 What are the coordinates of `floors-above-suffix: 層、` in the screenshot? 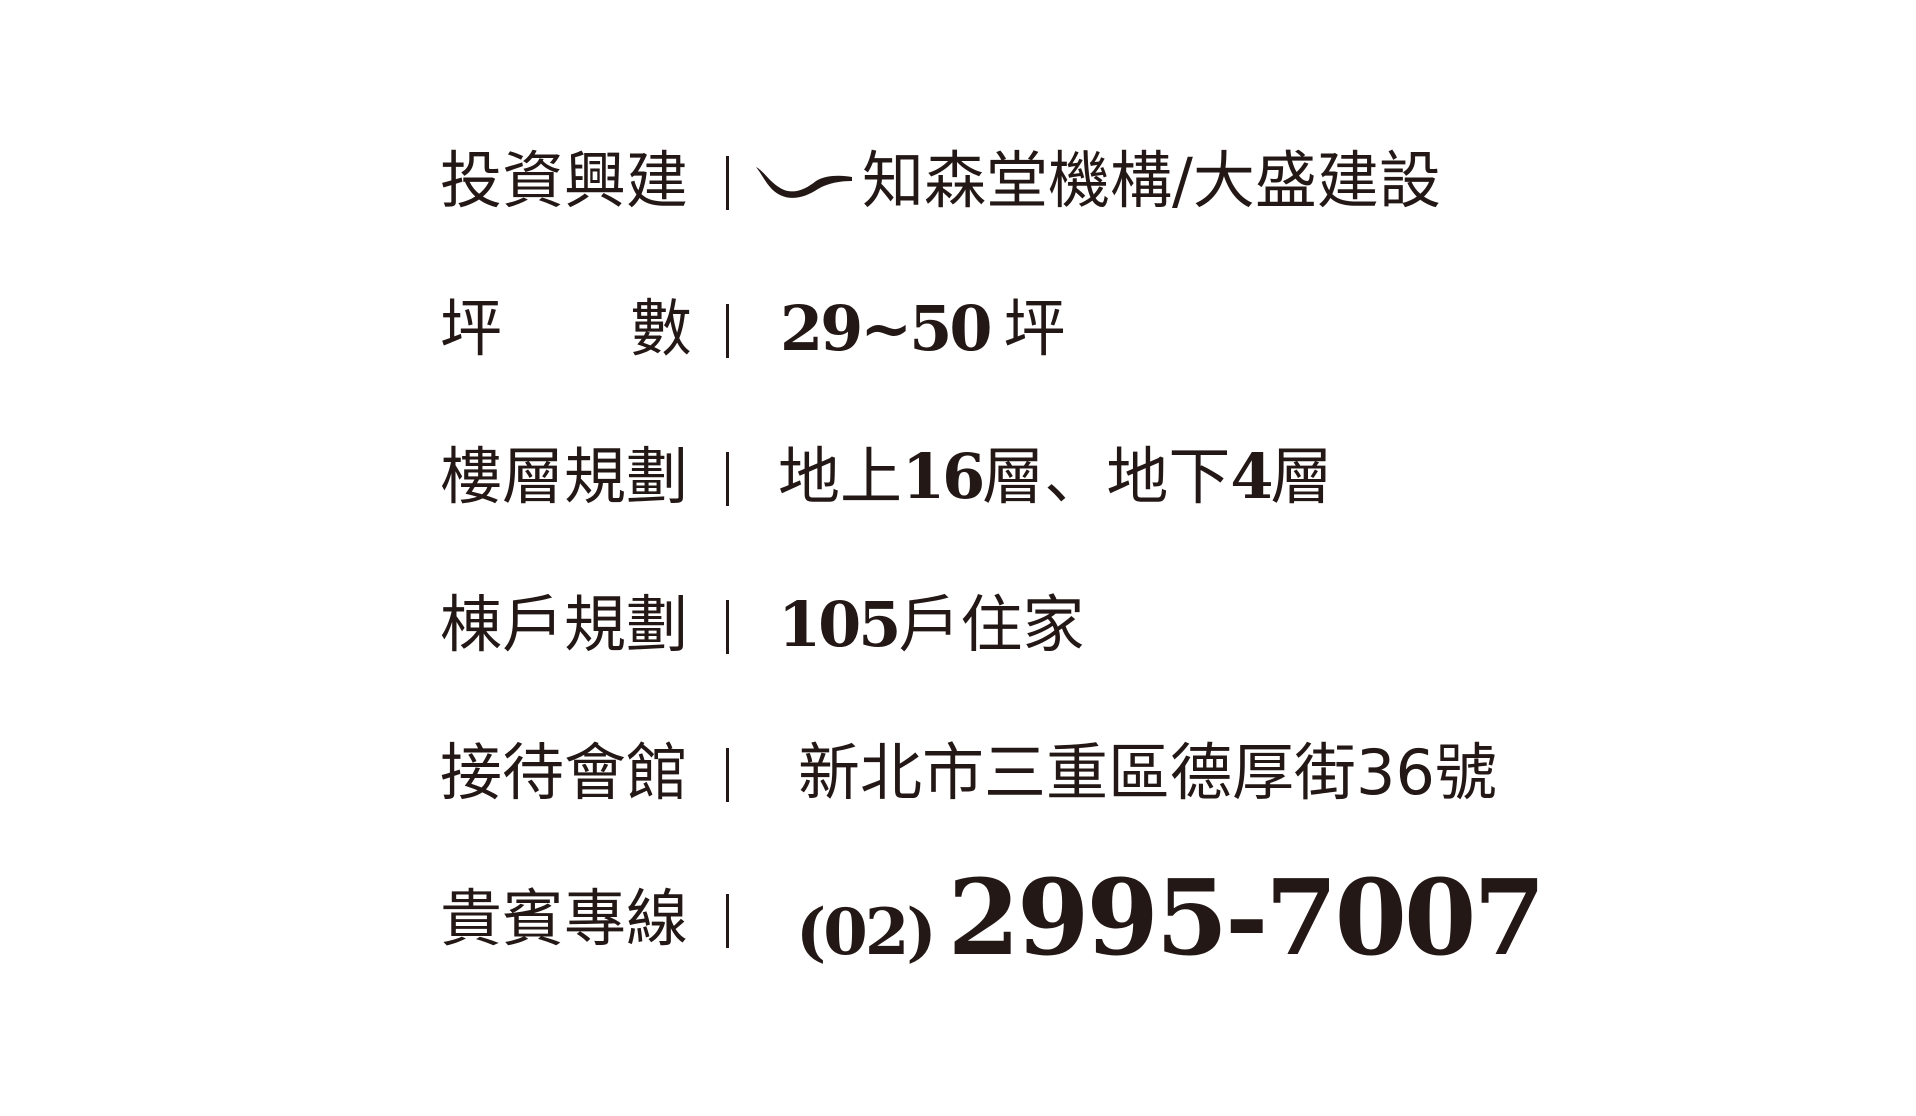 It's located at (1044, 476).